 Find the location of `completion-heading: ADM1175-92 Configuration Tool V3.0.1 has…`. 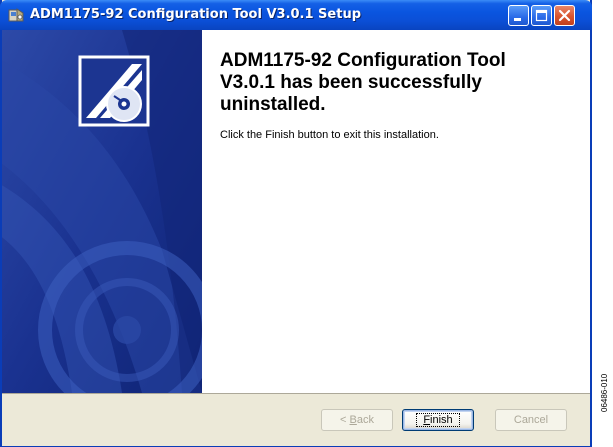

completion-heading: ADM1175-92 Configuration Tool V3.0.1 has… is located at coordinates (400, 83).